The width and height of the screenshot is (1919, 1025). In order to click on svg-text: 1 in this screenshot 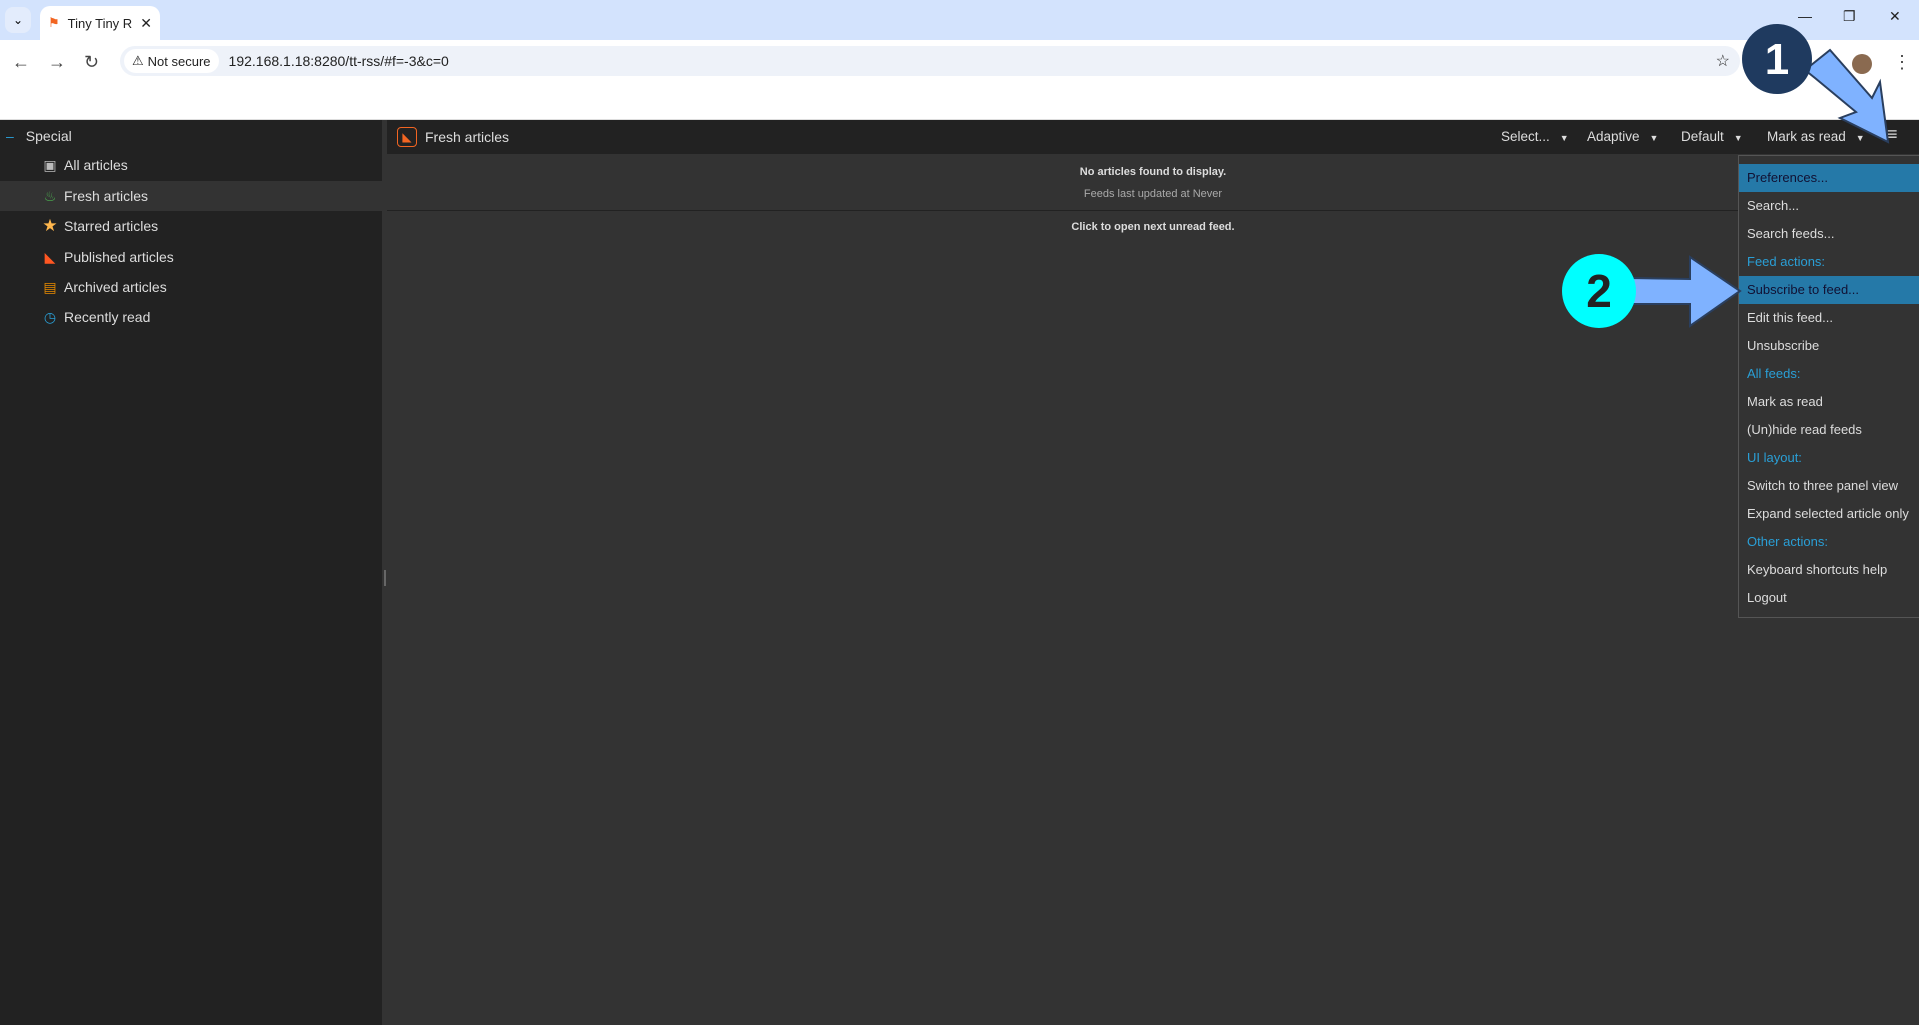, I will do `click(1777, 59)`.